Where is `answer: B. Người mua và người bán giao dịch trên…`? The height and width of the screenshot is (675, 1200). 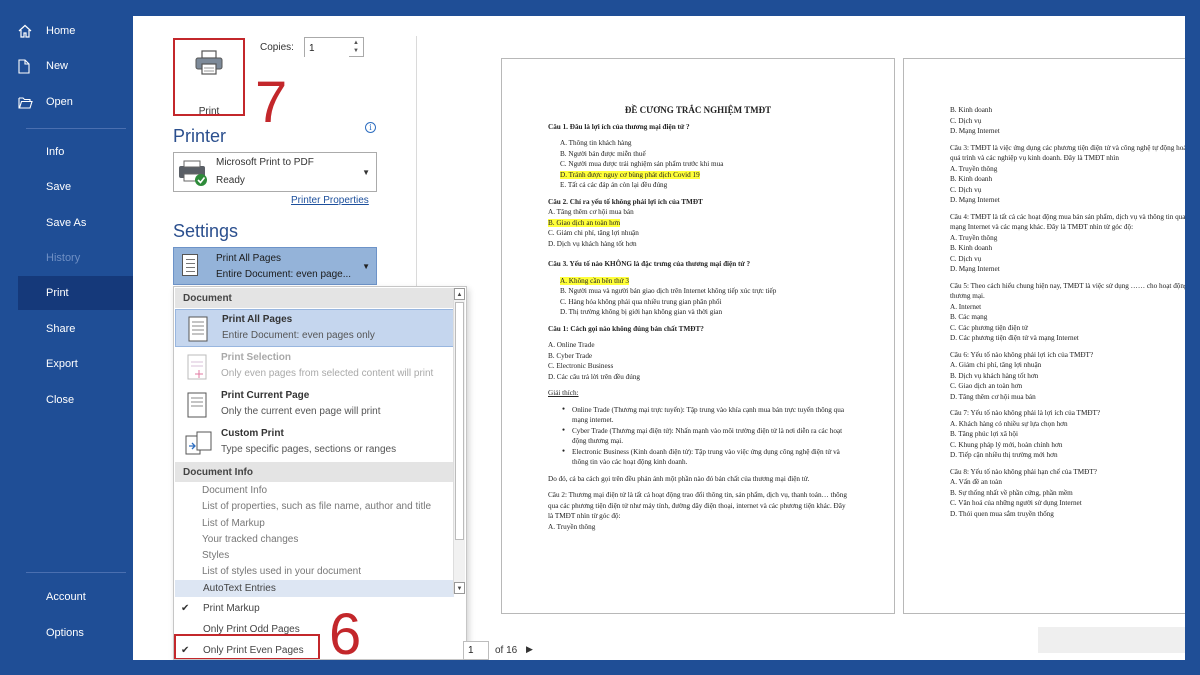
answer: B. Người mua và người bán giao dịch trên… is located at coordinates (668, 291).